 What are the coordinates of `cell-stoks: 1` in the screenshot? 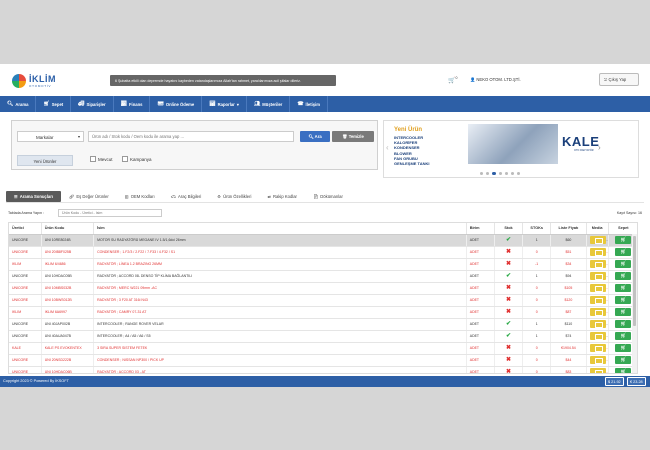 It's located at (537, 276).